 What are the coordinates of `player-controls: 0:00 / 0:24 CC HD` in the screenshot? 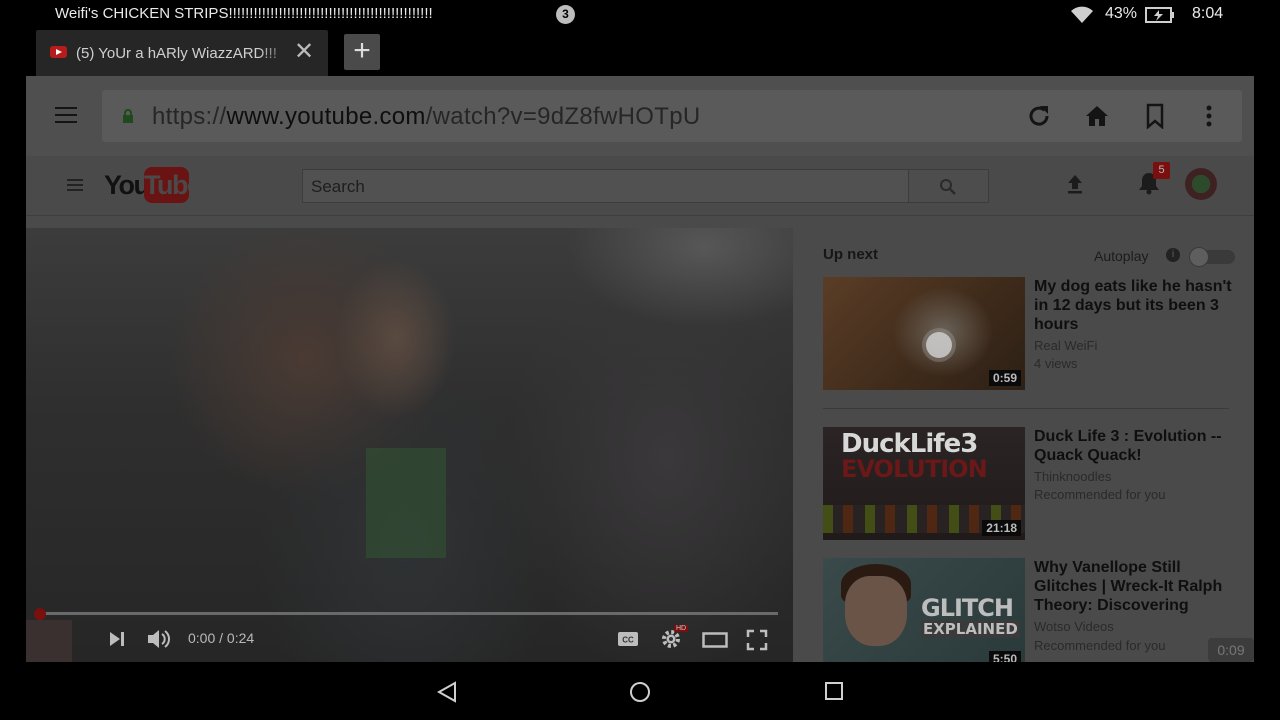 It's located at (409, 642).